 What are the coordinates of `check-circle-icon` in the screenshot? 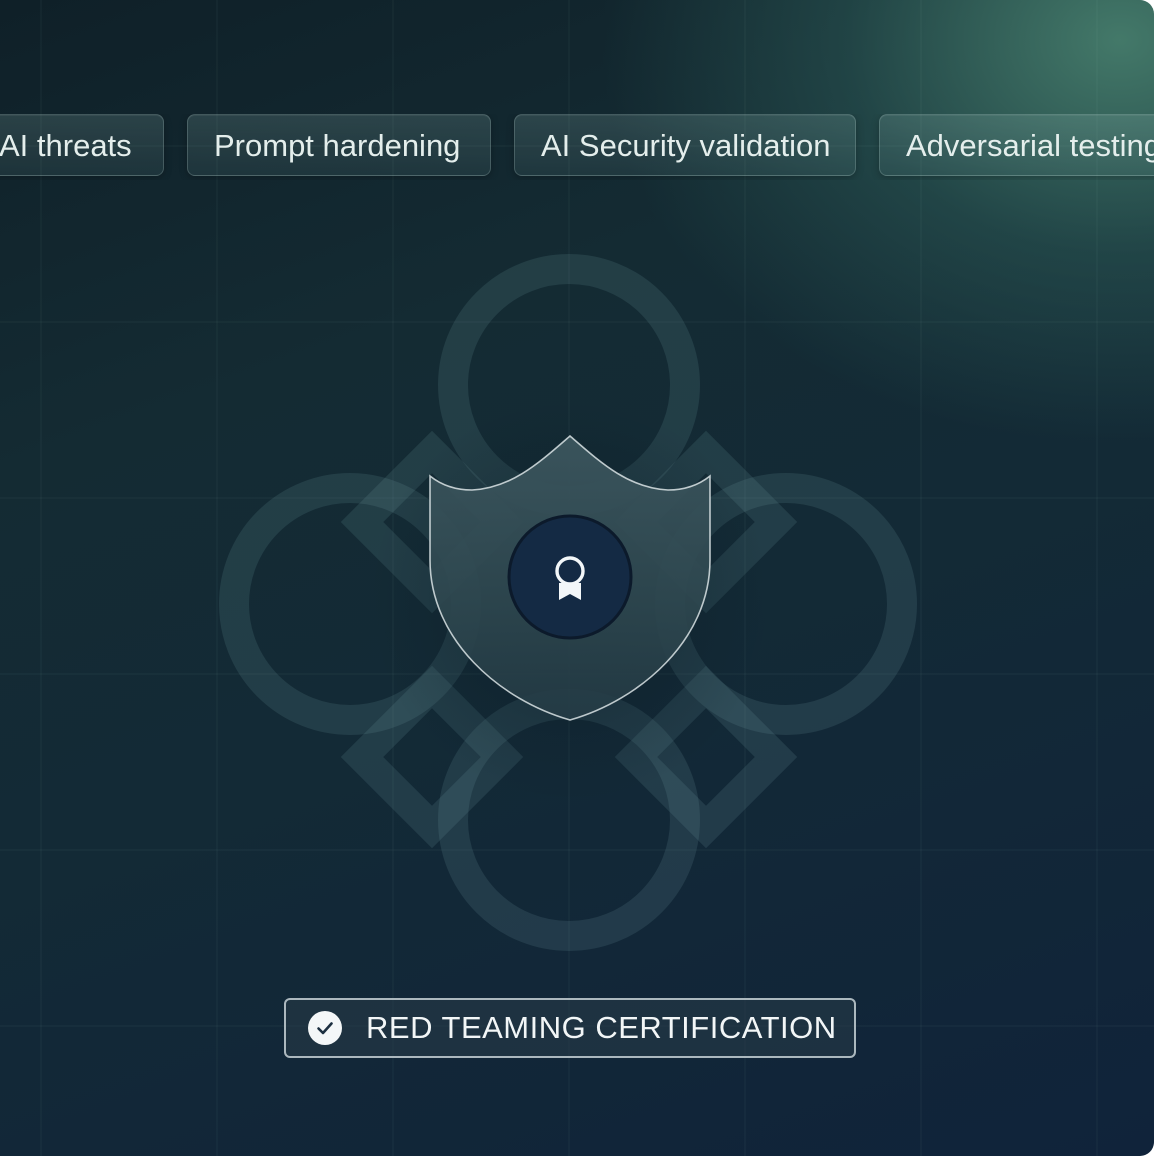 It's located at (325, 1028).